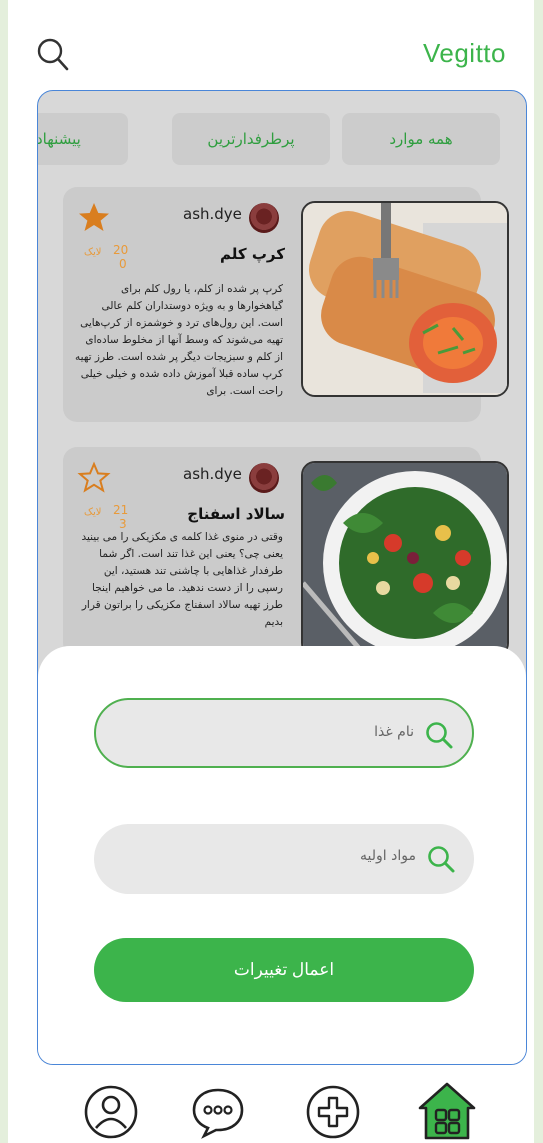 The width and height of the screenshot is (543, 1143). I want to click on user-icon, so click(111, 1112).